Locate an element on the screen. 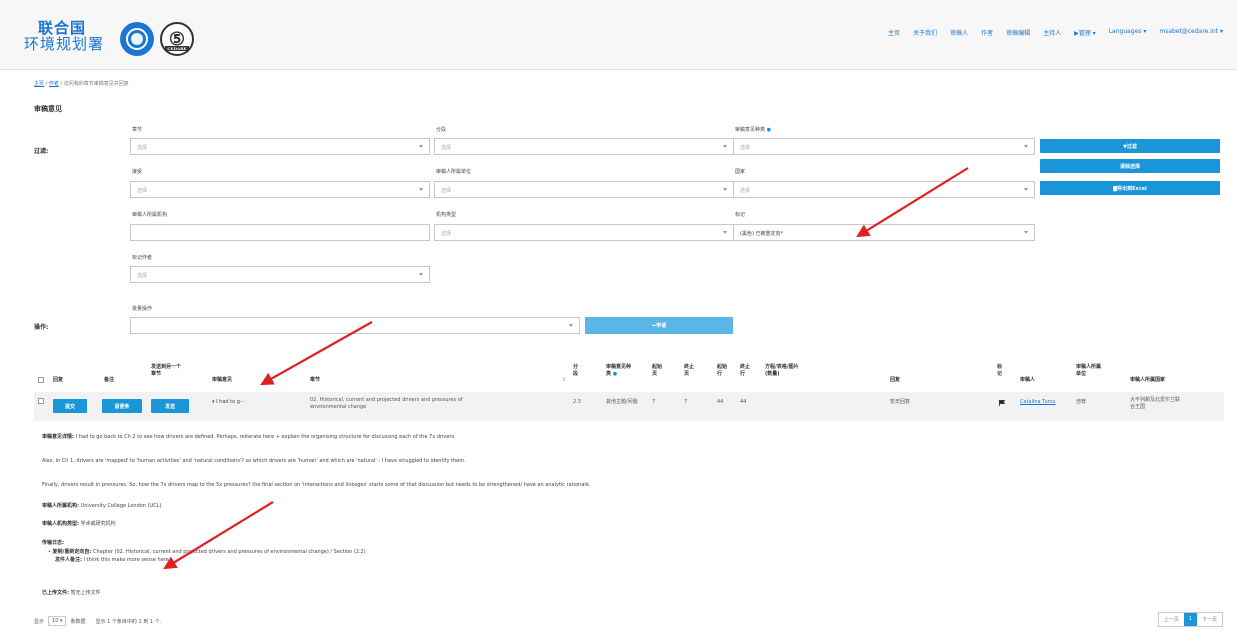 The image size is (1237, 632). col-response: 回复 is located at coordinates (895, 380).